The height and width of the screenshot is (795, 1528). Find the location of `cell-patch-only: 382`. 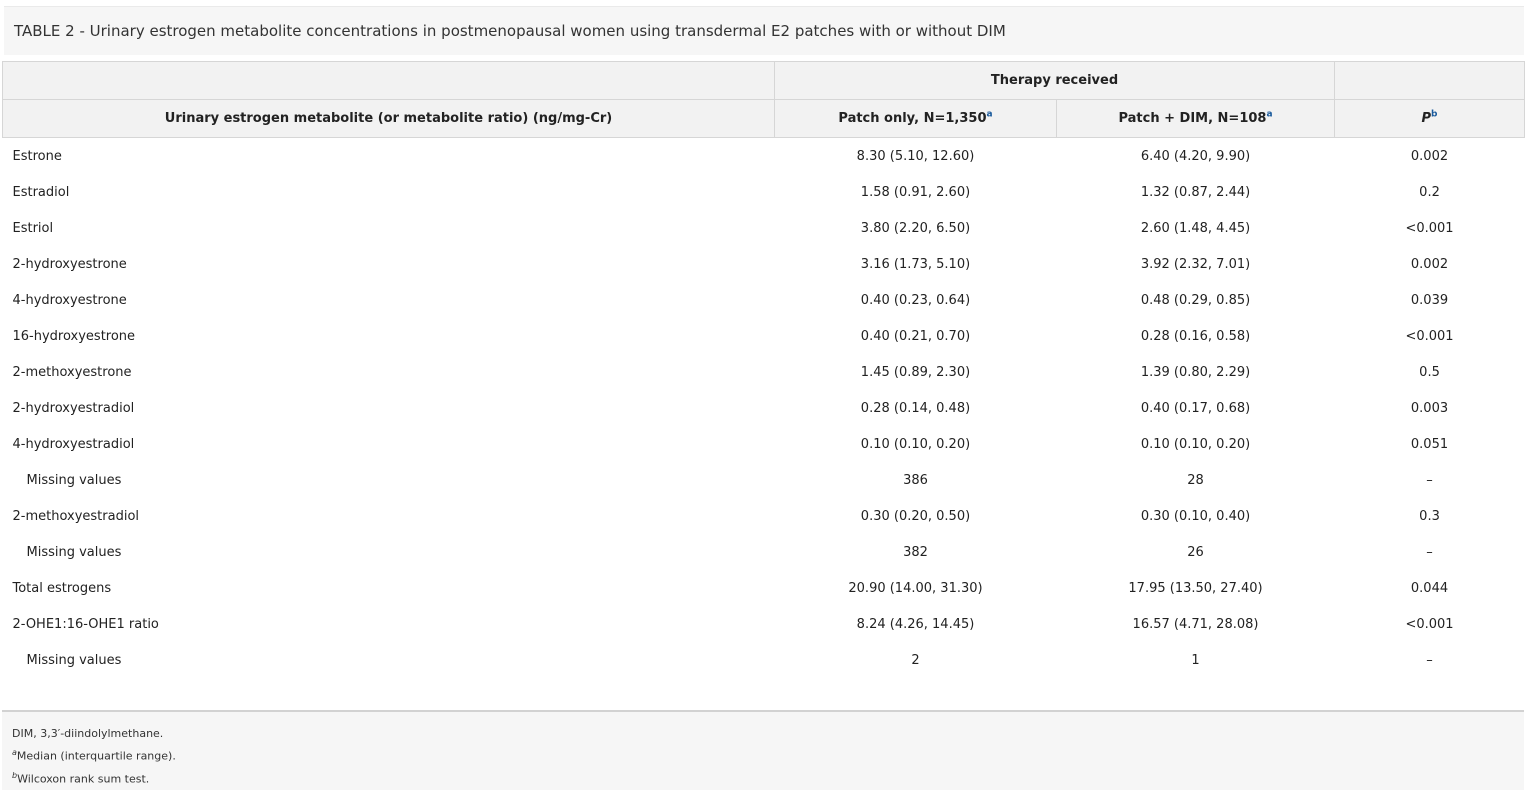

cell-patch-only: 382 is located at coordinates (915, 552).